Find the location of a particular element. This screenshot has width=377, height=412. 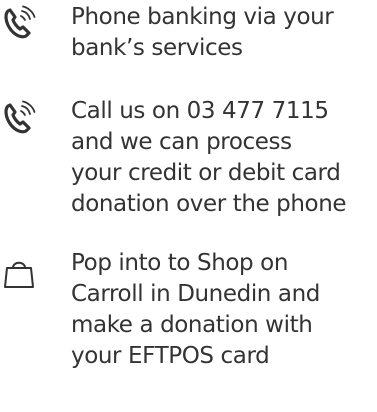

item-text-line: bank’s services is located at coordinates (157, 48).